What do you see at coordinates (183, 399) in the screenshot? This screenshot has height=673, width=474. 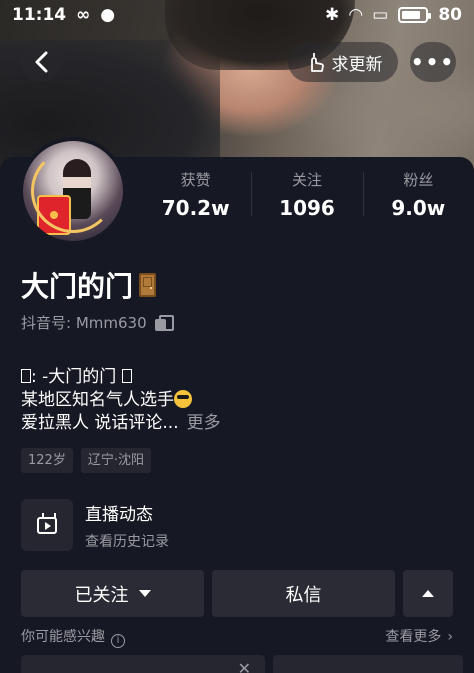 I see `sunglasses-emoji-icon` at bounding box center [183, 399].